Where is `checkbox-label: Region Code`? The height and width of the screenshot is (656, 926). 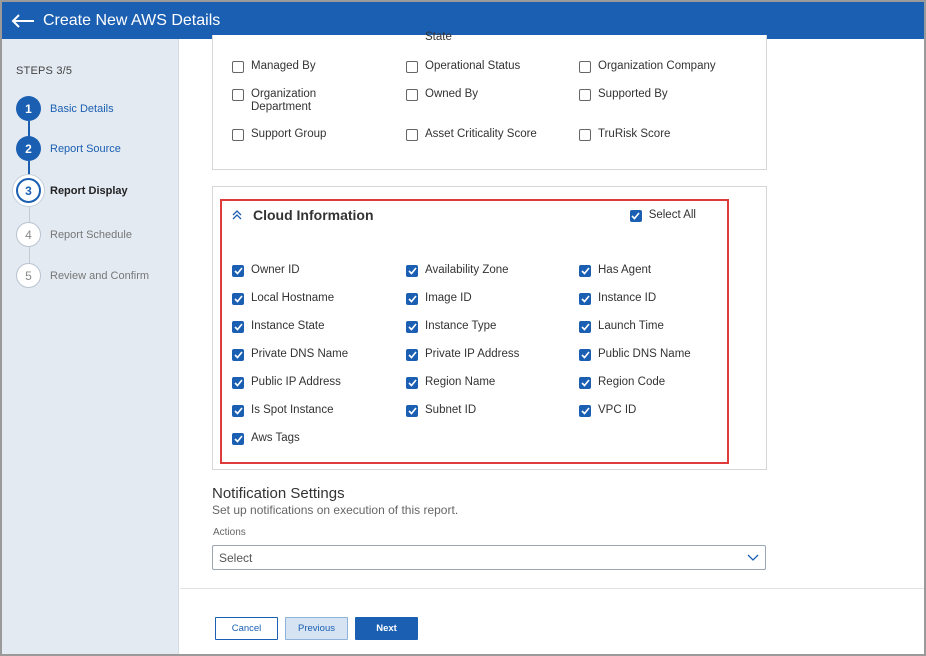
checkbox-label: Region Code is located at coordinates (632, 382).